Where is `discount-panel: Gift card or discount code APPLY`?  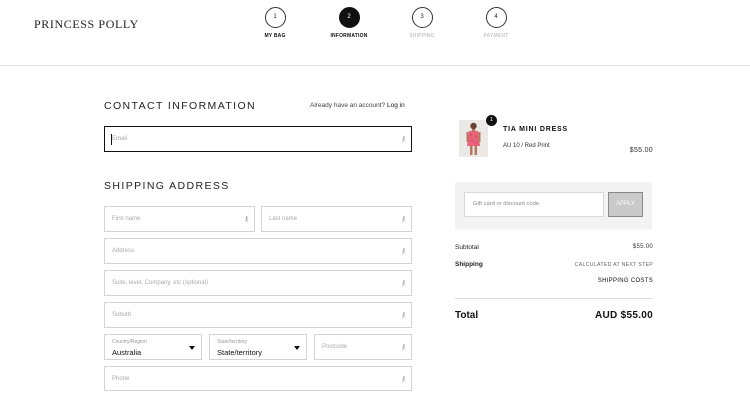
discount-panel: Gift card or discount code APPLY is located at coordinates (553, 205).